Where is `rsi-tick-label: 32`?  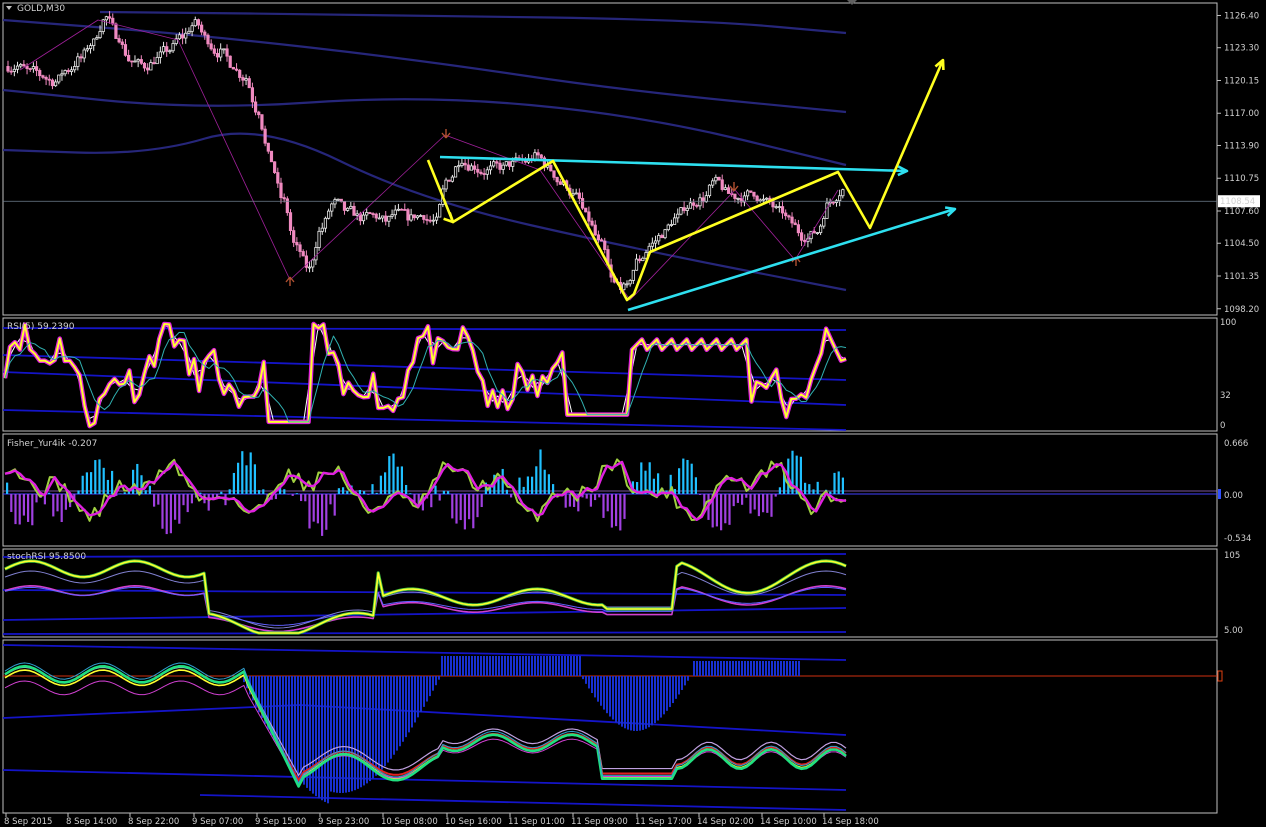 rsi-tick-label: 32 is located at coordinates (1225, 396).